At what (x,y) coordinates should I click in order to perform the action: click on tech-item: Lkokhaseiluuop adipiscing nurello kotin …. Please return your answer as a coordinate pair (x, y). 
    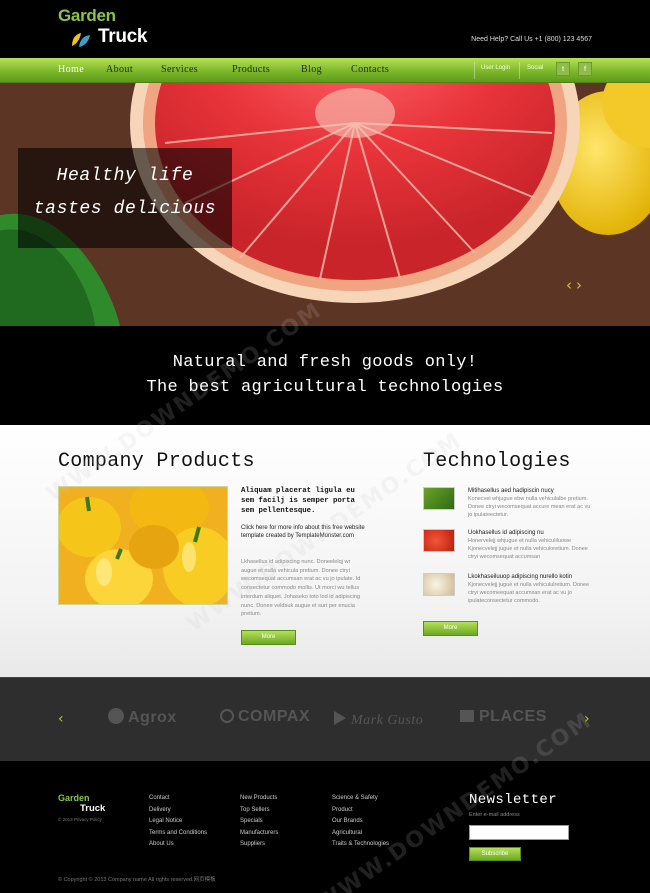
    Looking at the image, I should click on (508, 595).